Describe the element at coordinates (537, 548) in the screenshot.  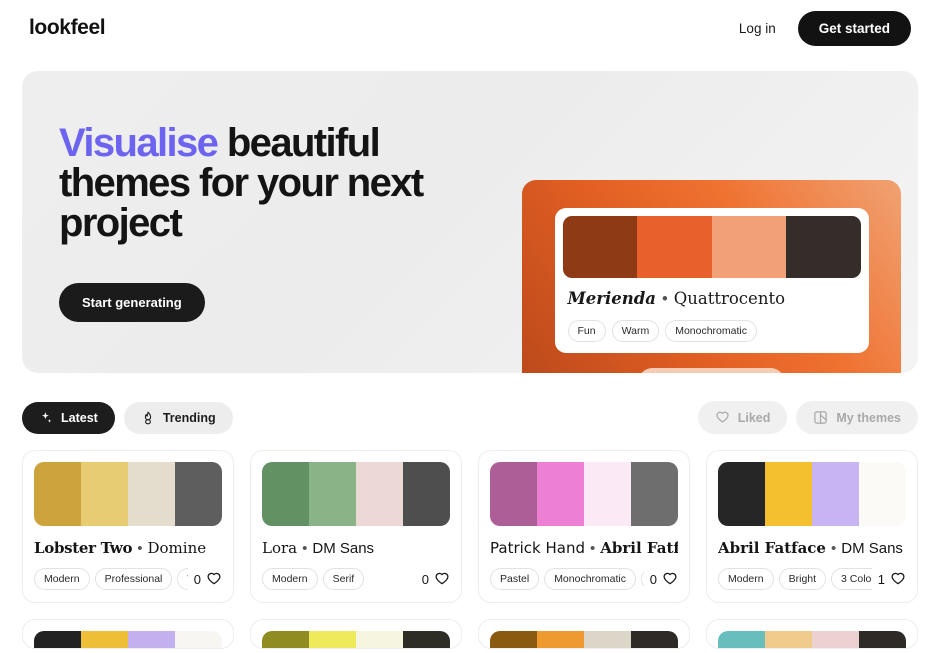
I see `theme-font-primary: Patrick Hand` at that location.